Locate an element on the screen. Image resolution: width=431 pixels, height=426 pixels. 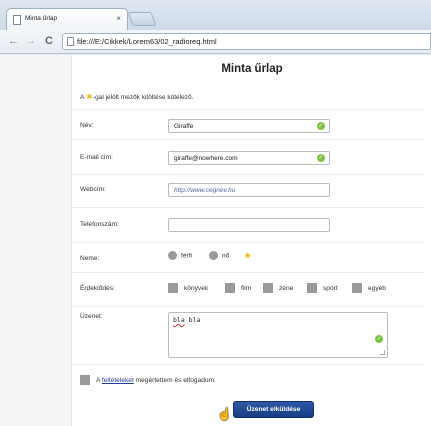
terms-option: A feltételeket megértettem és elfogadom. is located at coordinates (148, 380).